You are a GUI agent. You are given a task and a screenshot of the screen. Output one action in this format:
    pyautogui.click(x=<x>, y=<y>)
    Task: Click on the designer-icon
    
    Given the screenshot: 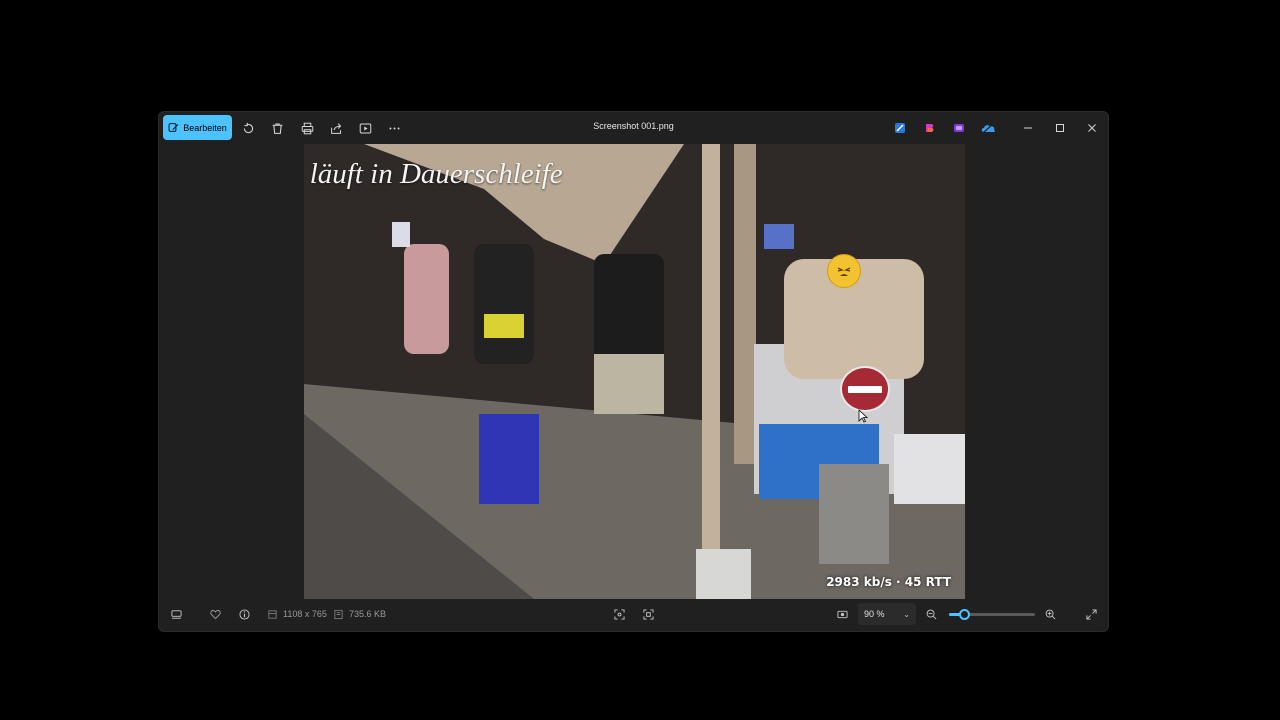 What is the action you would take?
    pyautogui.click(x=930, y=127)
    